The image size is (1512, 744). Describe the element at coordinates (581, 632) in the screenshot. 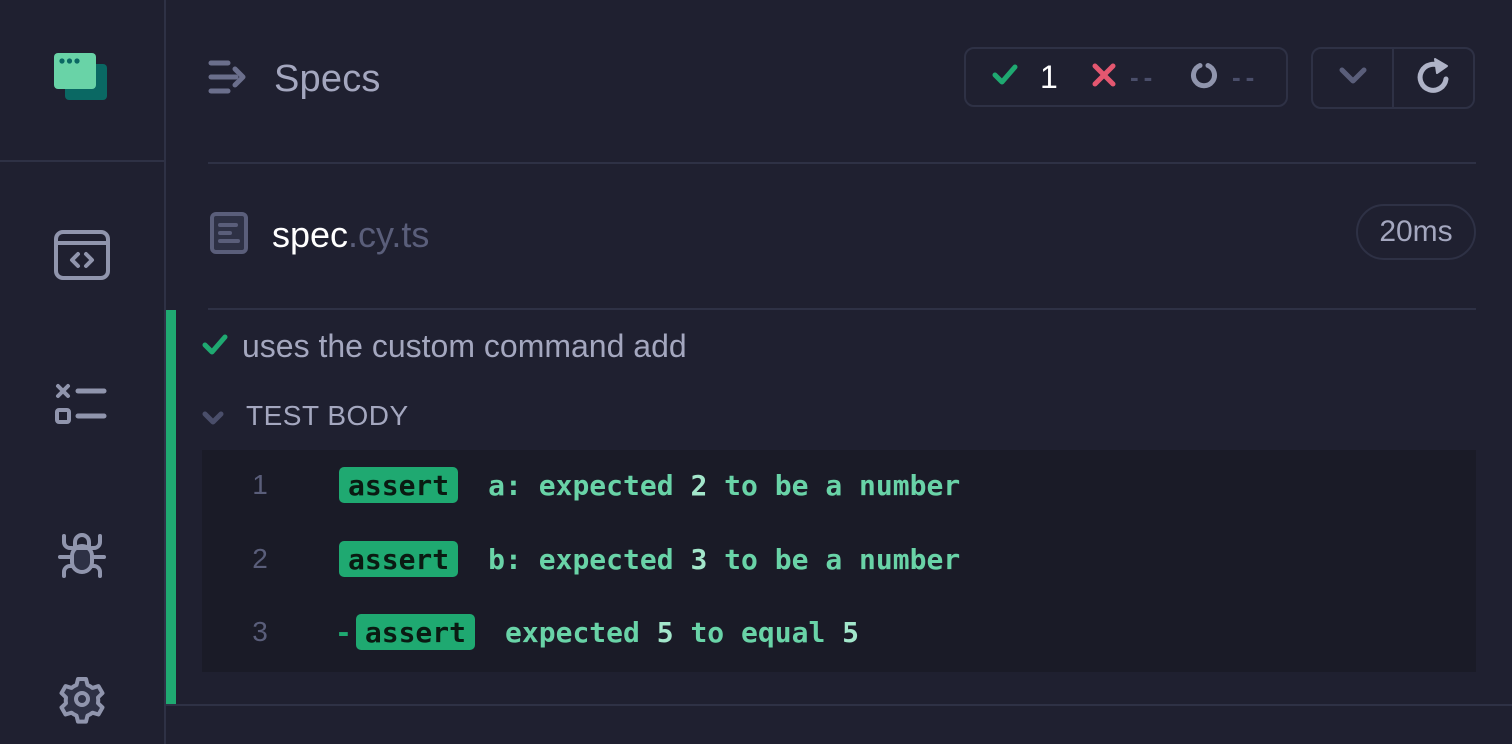

I see `message-text: expected` at that location.